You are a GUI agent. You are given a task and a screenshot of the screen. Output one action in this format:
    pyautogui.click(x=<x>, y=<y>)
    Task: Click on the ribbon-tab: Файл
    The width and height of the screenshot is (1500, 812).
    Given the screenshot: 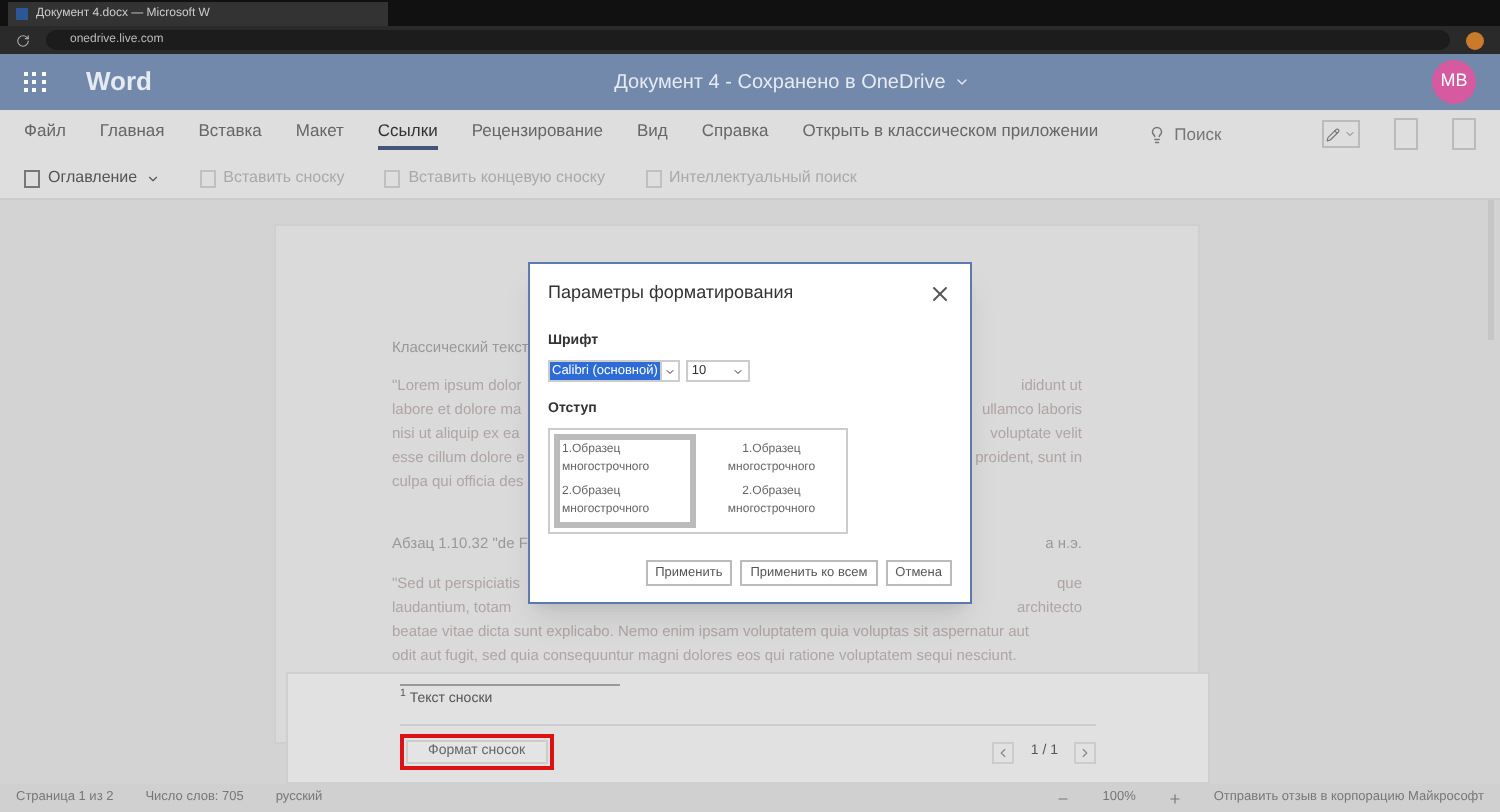 What is the action you would take?
    pyautogui.click(x=45, y=134)
    